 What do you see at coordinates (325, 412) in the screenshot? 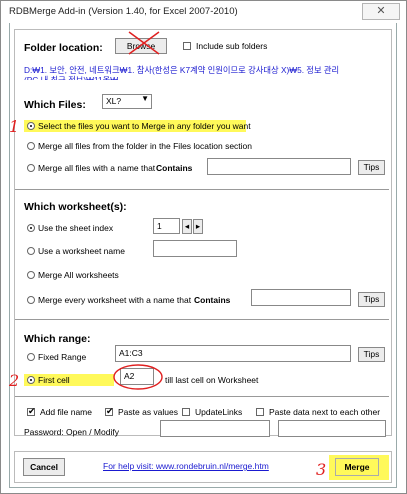
I see `paste-next-label: Paste data next to each other` at bounding box center [325, 412].